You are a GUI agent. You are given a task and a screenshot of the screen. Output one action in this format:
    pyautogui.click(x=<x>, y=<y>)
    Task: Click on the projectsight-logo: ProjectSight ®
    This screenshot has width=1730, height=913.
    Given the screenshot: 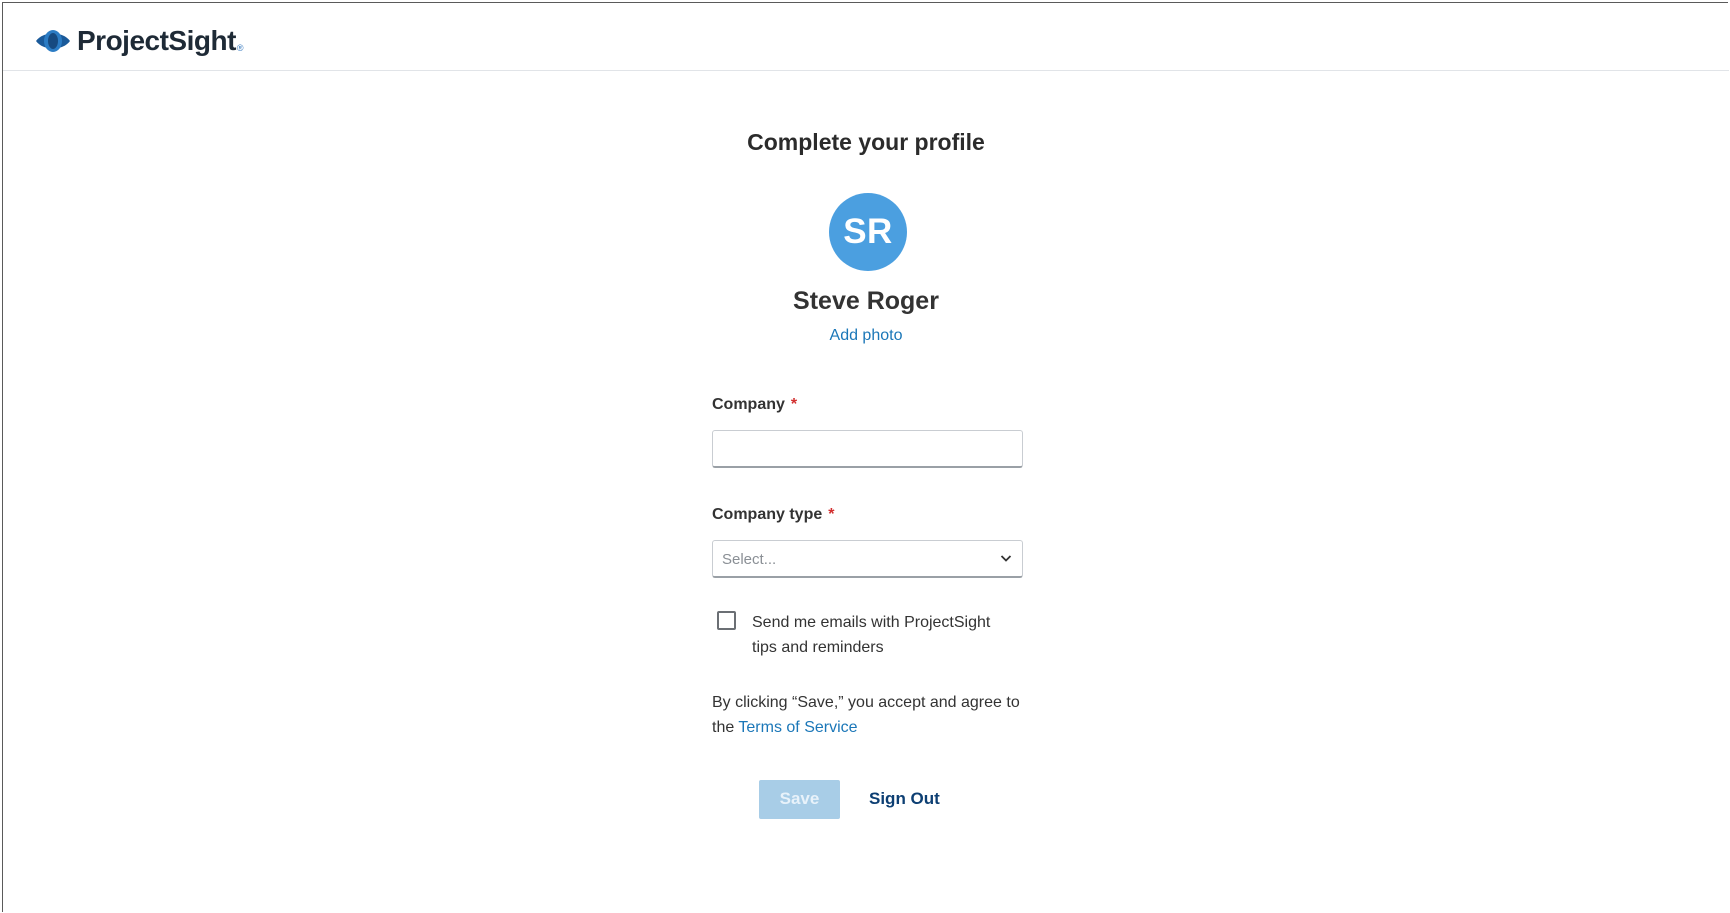 What is the action you would take?
    pyautogui.click(x=139, y=41)
    